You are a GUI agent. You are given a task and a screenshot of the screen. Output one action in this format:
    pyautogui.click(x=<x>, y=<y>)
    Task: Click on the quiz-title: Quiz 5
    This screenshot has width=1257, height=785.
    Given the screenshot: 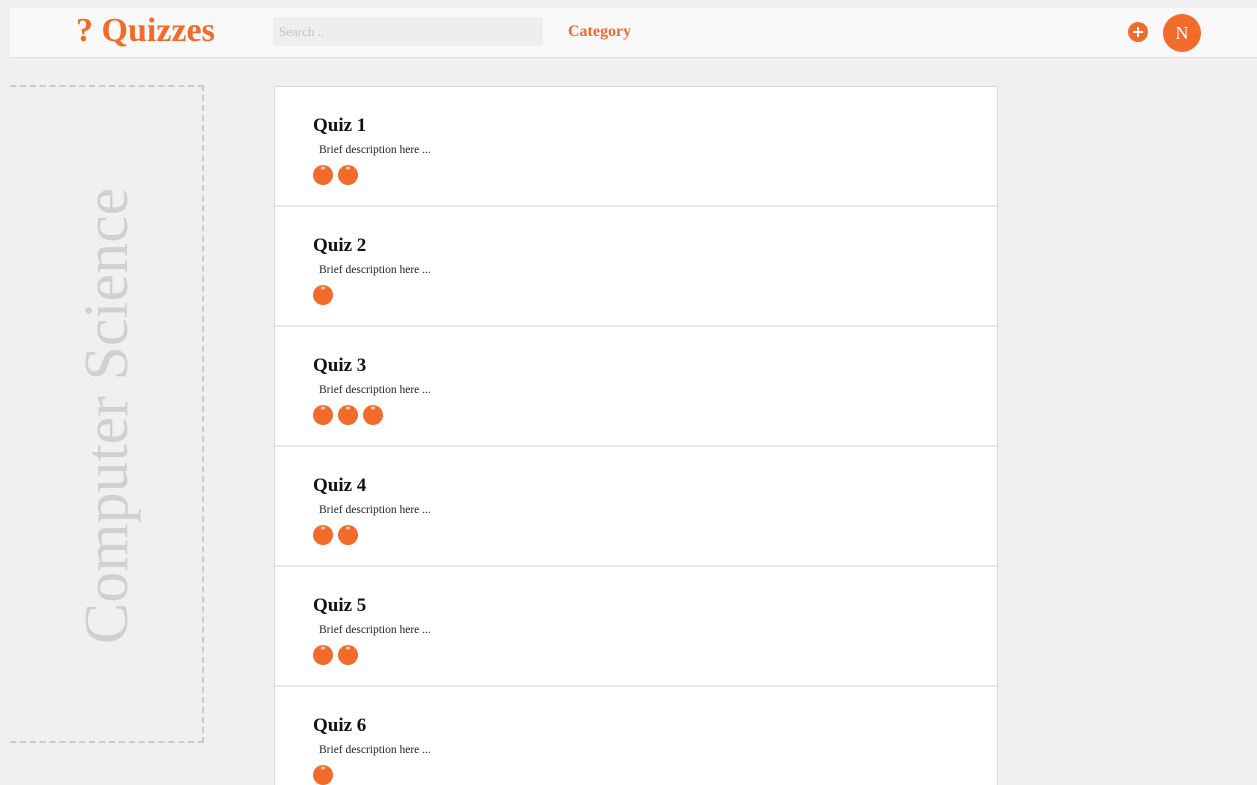 What is the action you would take?
    pyautogui.click(x=339, y=606)
    